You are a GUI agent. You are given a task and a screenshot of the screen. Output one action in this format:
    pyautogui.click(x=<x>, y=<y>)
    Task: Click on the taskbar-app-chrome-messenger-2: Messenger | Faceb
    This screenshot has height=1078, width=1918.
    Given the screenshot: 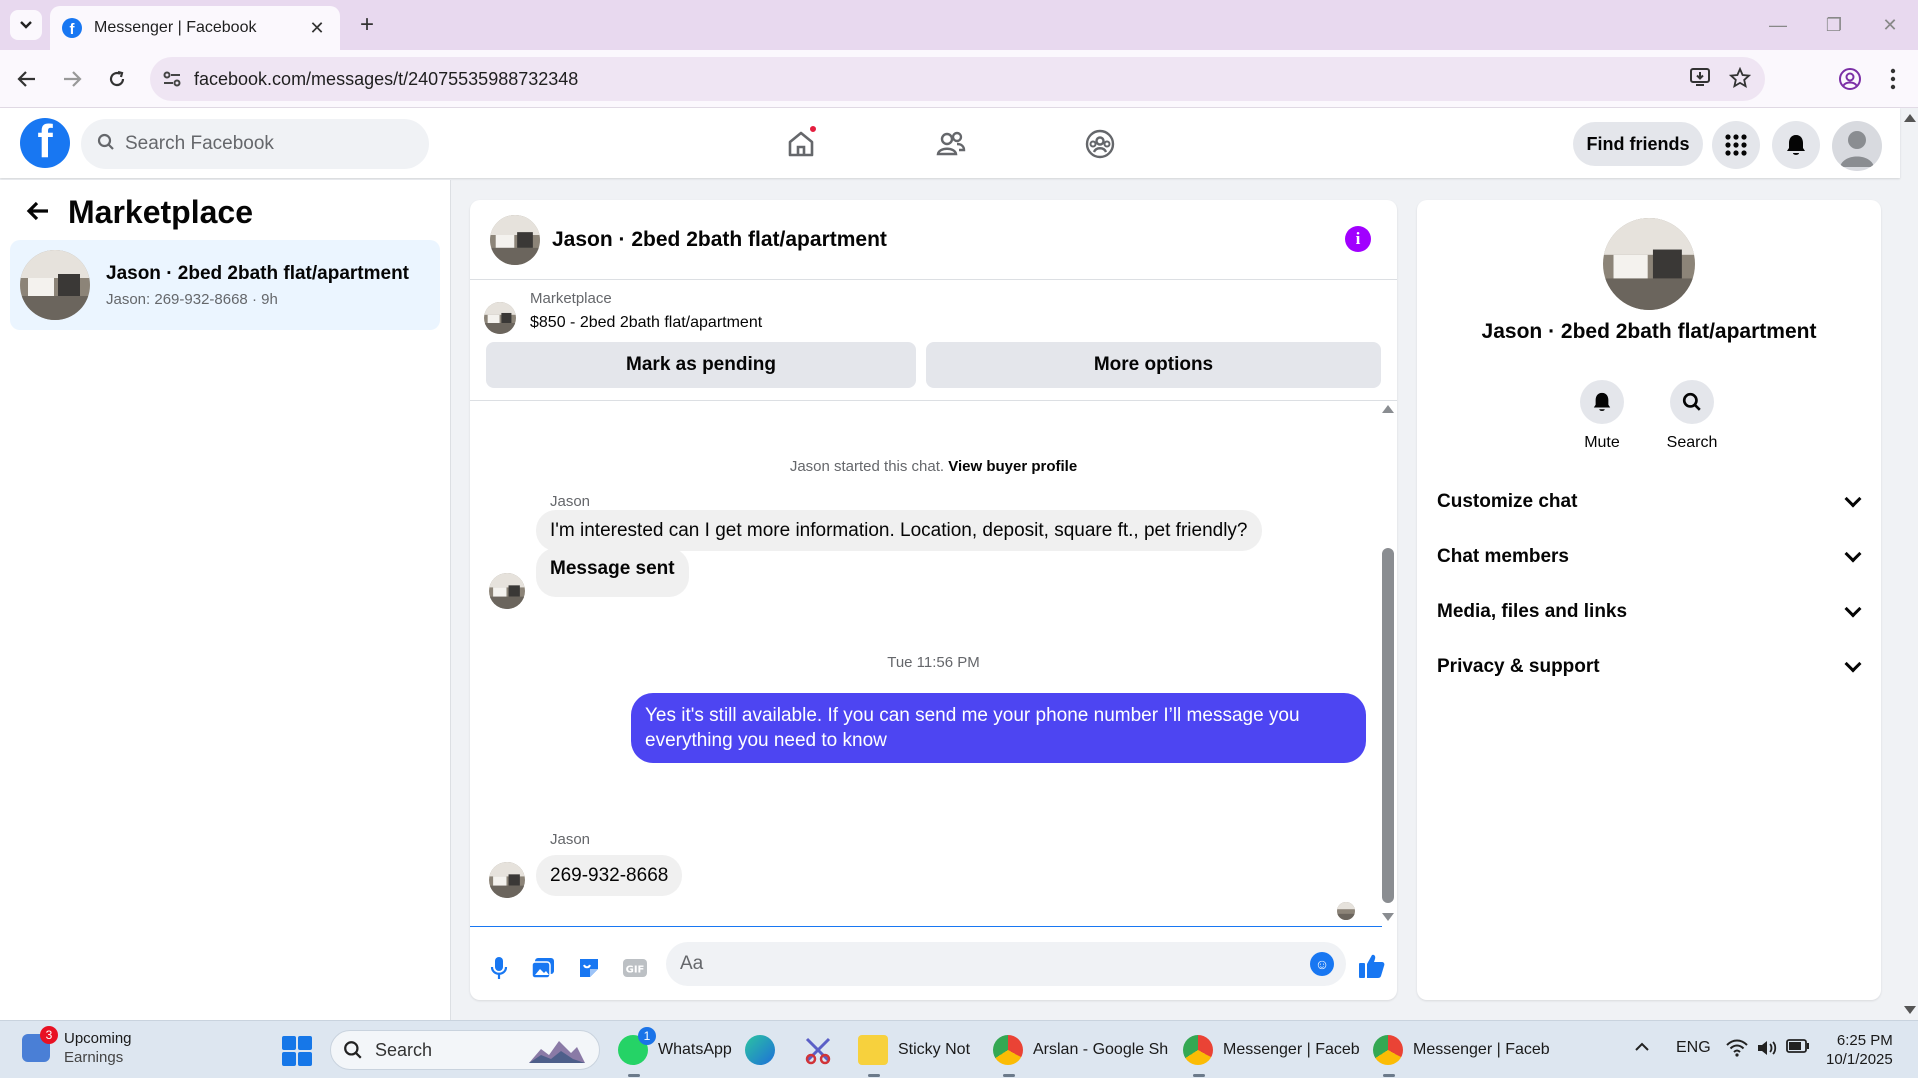 What is the action you would take?
    pyautogui.click(x=1461, y=1053)
    